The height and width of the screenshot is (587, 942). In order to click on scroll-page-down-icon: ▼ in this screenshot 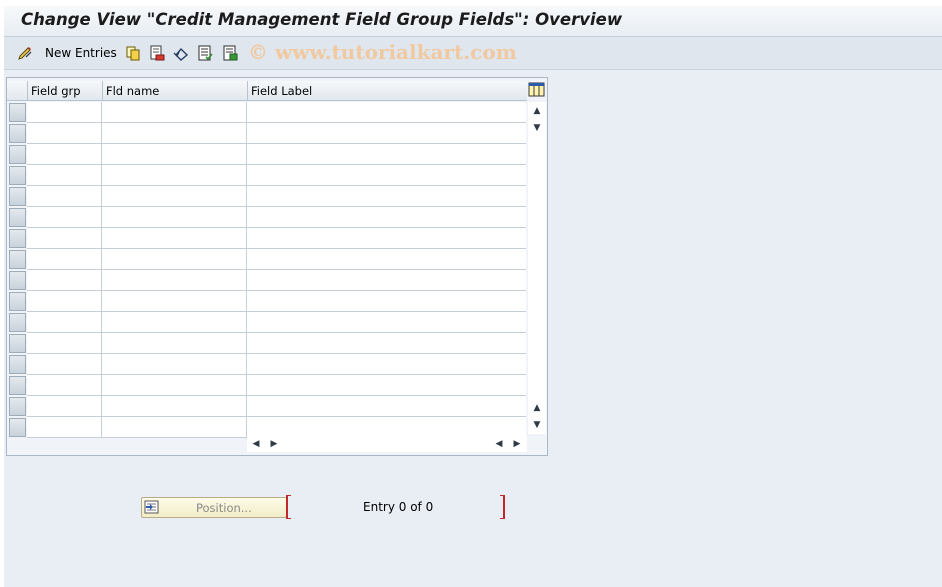, I will do `click(537, 425)`.